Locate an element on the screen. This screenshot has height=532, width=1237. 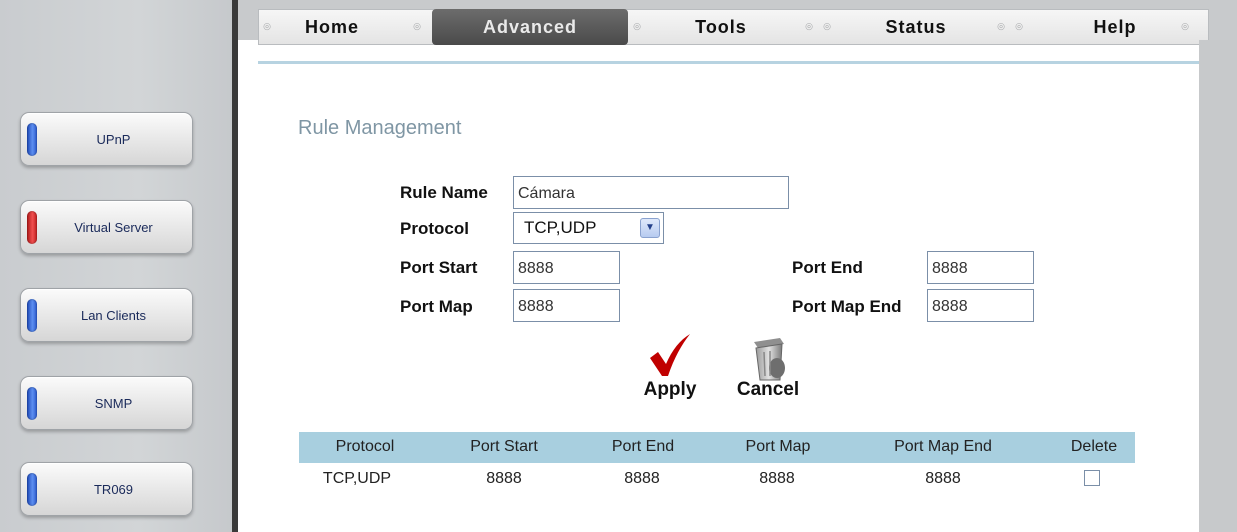
port-map-end-label: Port Map End is located at coordinates (847, 306).